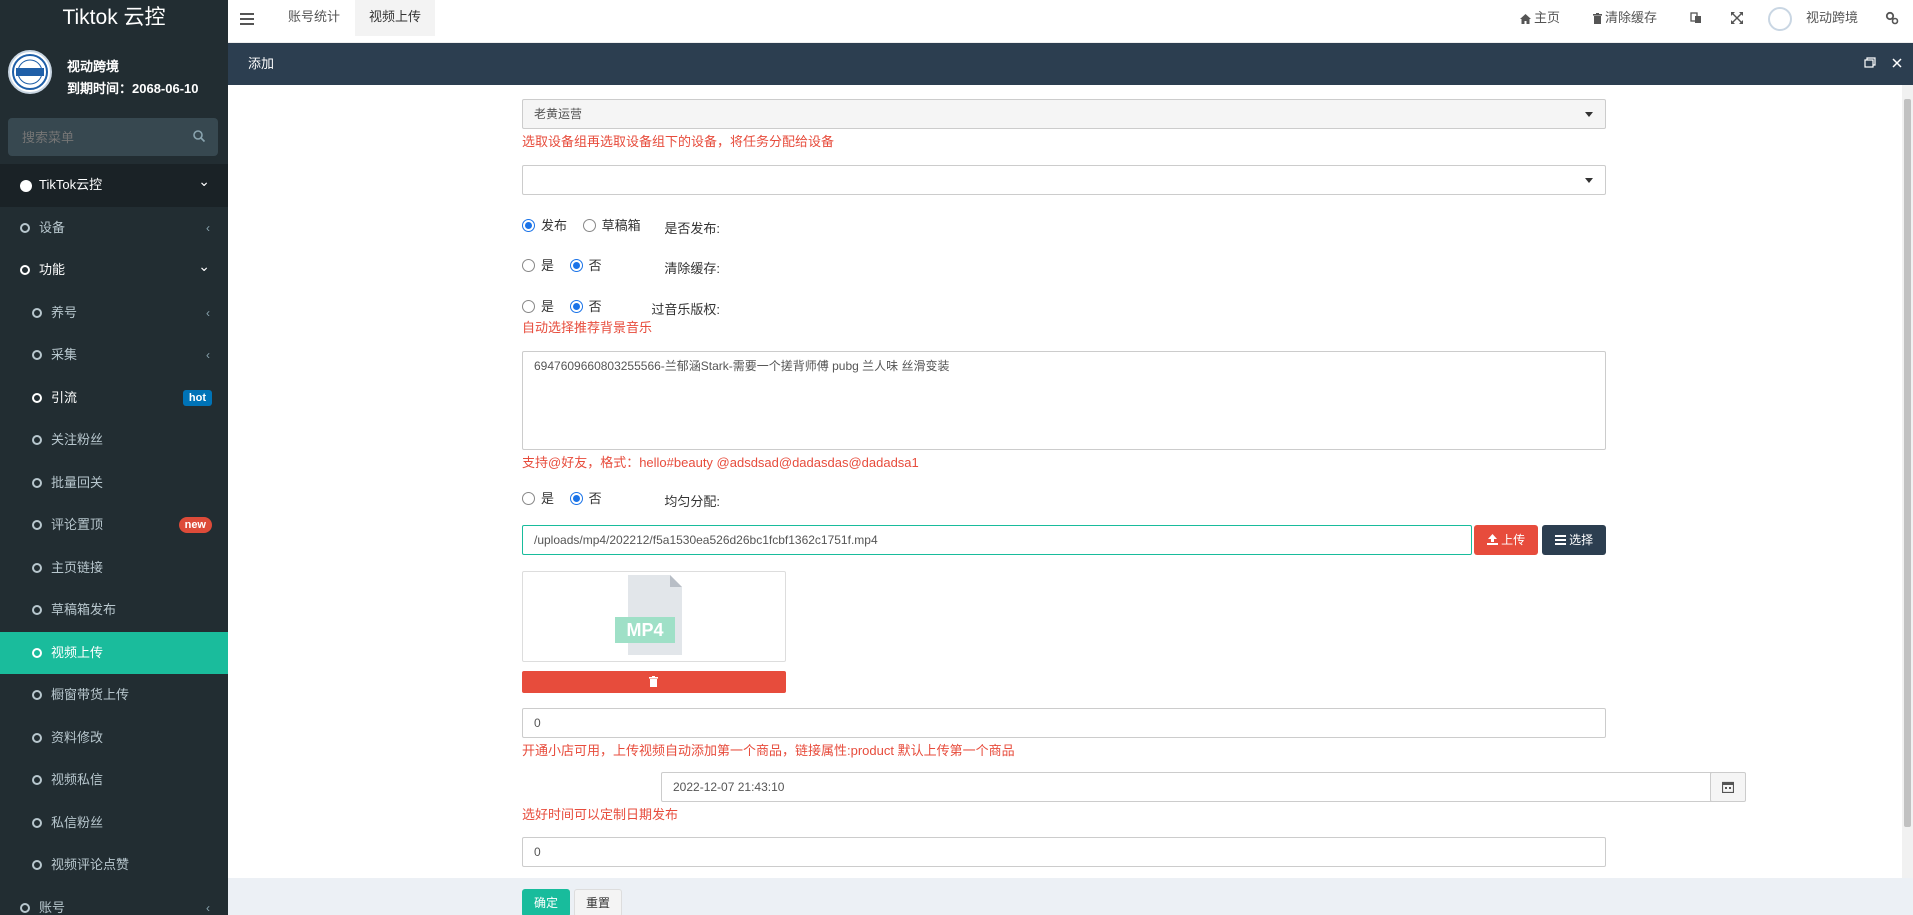 This screenshot has width=1913, height=915. I want to click on delete-file-button, so click(654, 682).